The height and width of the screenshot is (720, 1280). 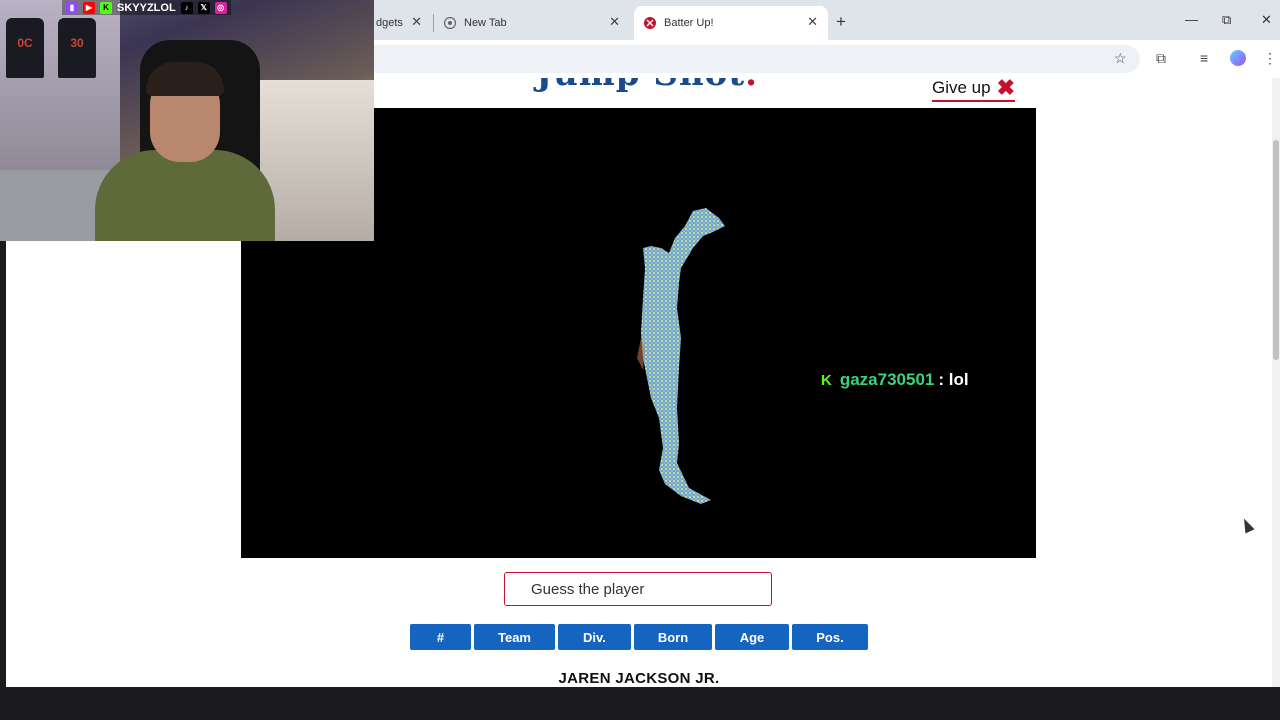 What do you see at coordinates (640, 703) in the screenshot?
I see `os-taskbar` at bounding box center [640, 703].